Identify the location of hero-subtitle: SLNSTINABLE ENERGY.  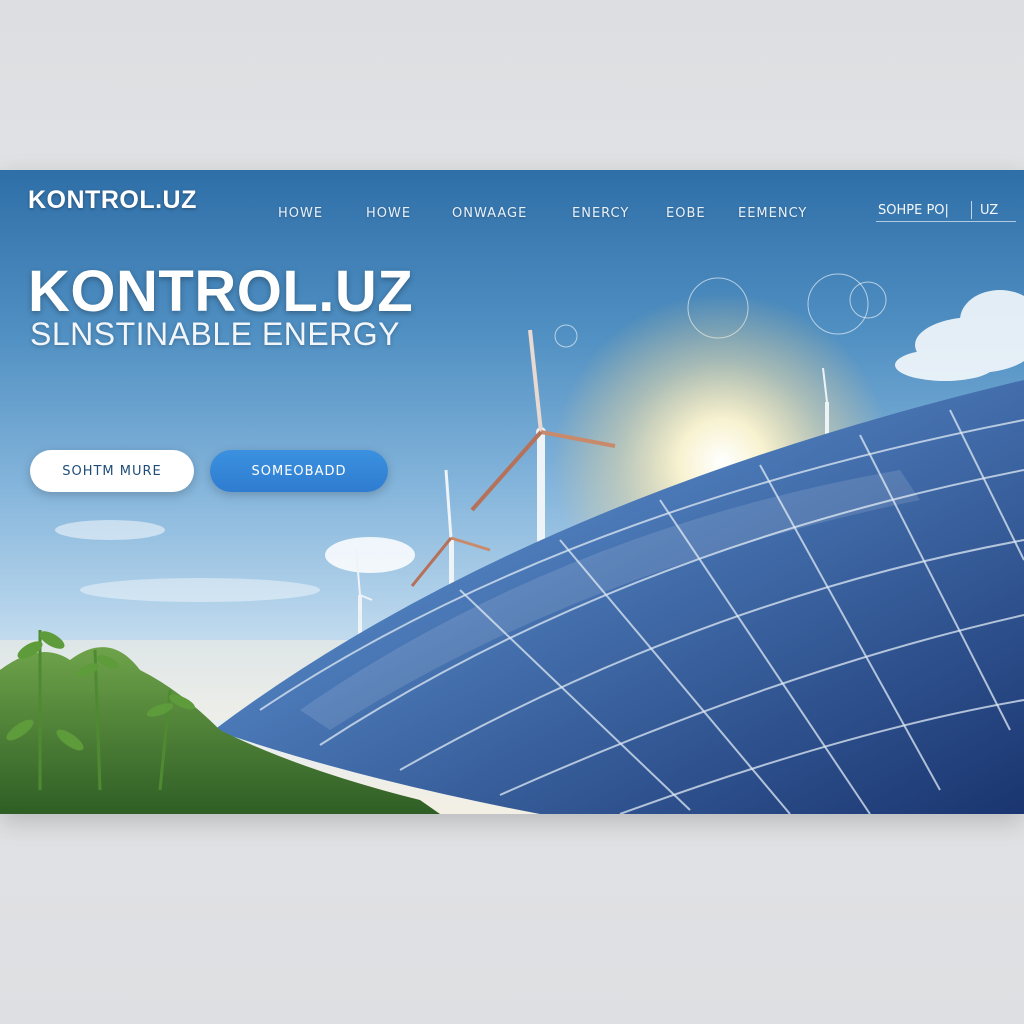
(215, 334).